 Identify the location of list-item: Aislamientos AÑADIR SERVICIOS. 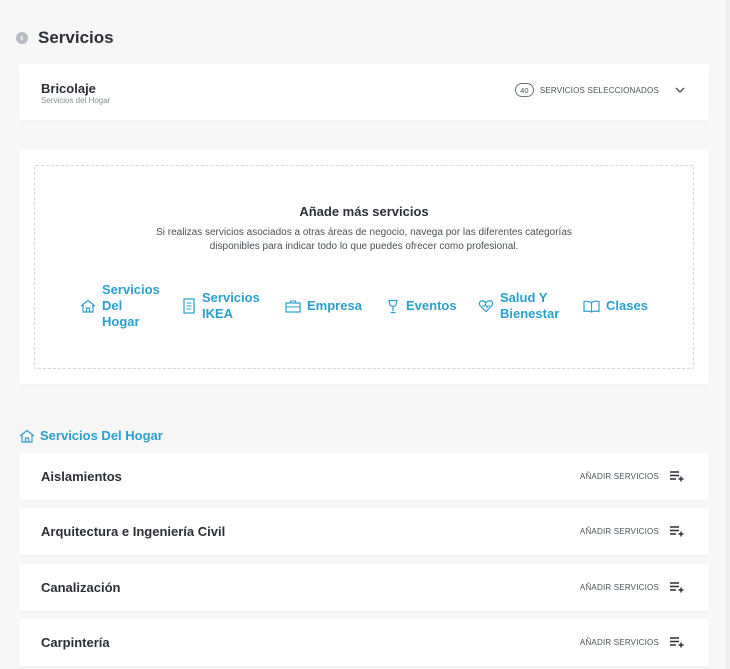
(364, 476).